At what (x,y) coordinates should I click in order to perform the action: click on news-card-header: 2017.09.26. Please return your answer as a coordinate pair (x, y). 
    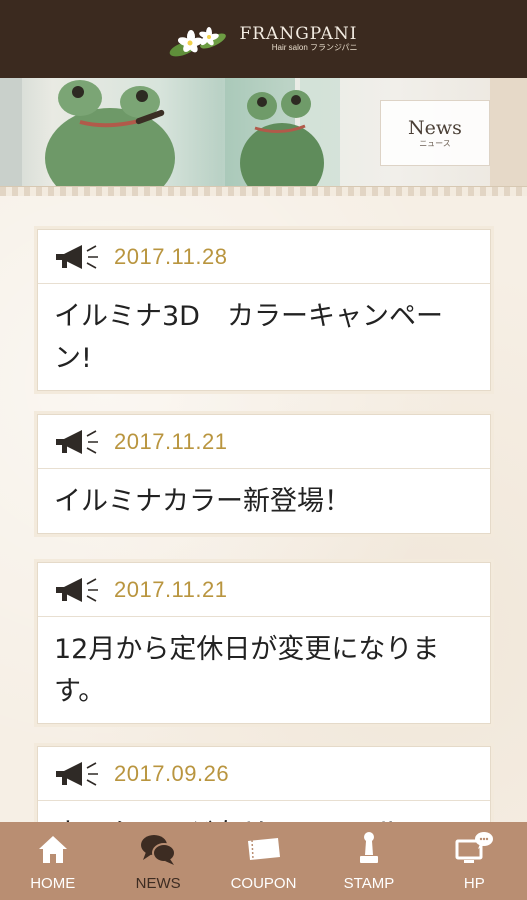
    Looking at the image, I should click on (264, 774).